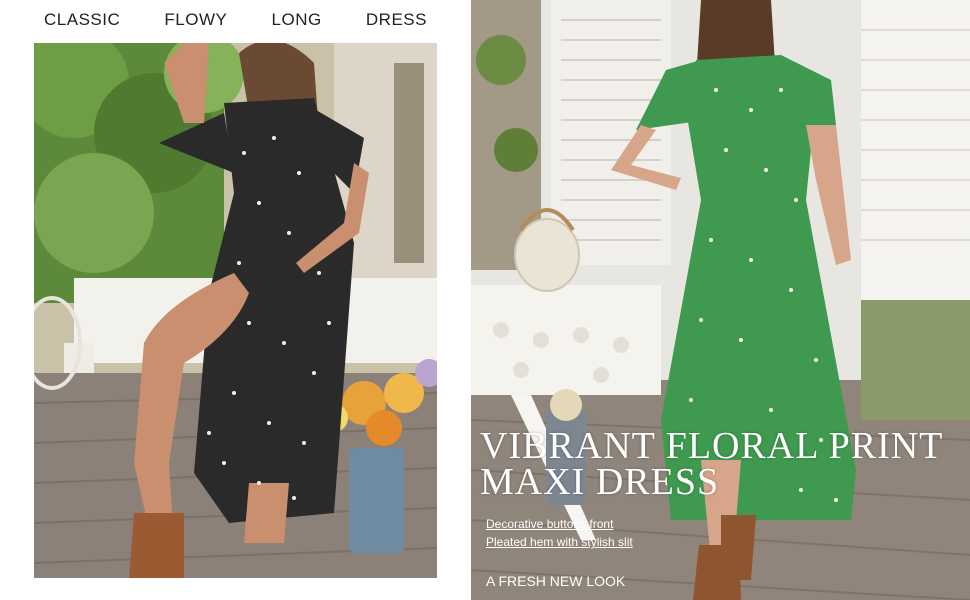 The image size is (970, 600). Describe the element at coordinates (396, 19) in the screenshot. I see `header-word-dress: DRESS` at that location.